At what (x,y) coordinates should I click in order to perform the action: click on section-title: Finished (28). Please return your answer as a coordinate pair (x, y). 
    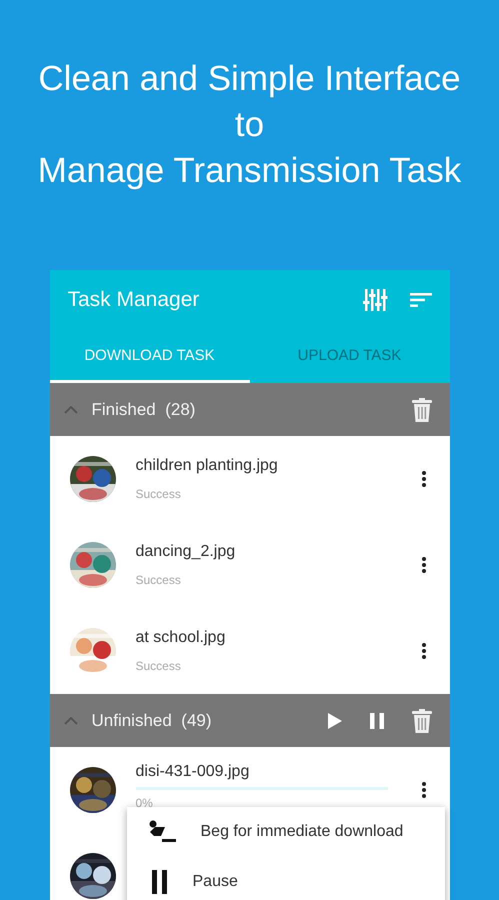
    Looking at the image, I should click on (144, 410).